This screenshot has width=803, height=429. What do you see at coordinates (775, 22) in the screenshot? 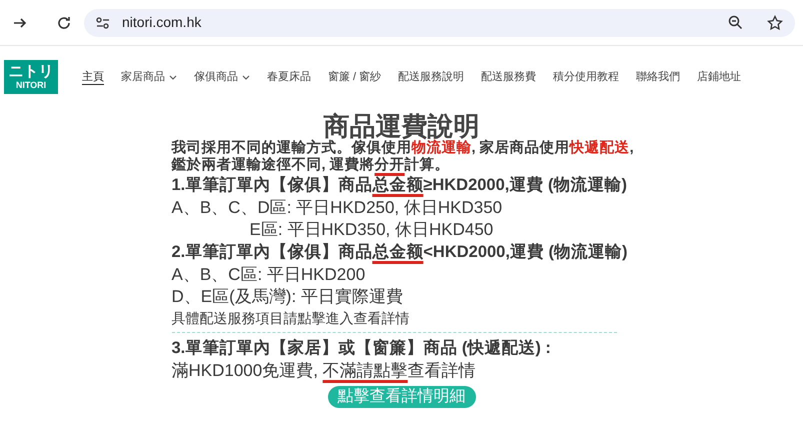
I see `star-icon` at bounding box center [775, 22].